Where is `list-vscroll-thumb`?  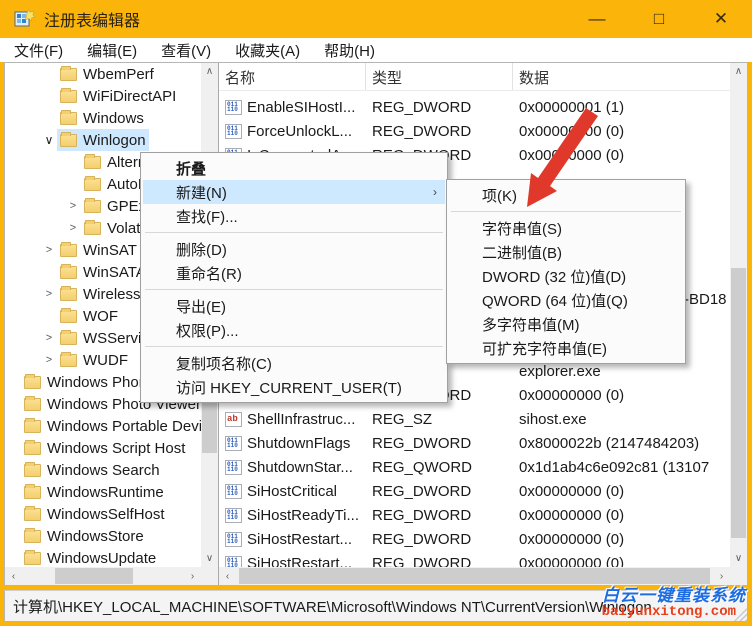
list-vscroll-thumb is located at coordinates (738, 403).